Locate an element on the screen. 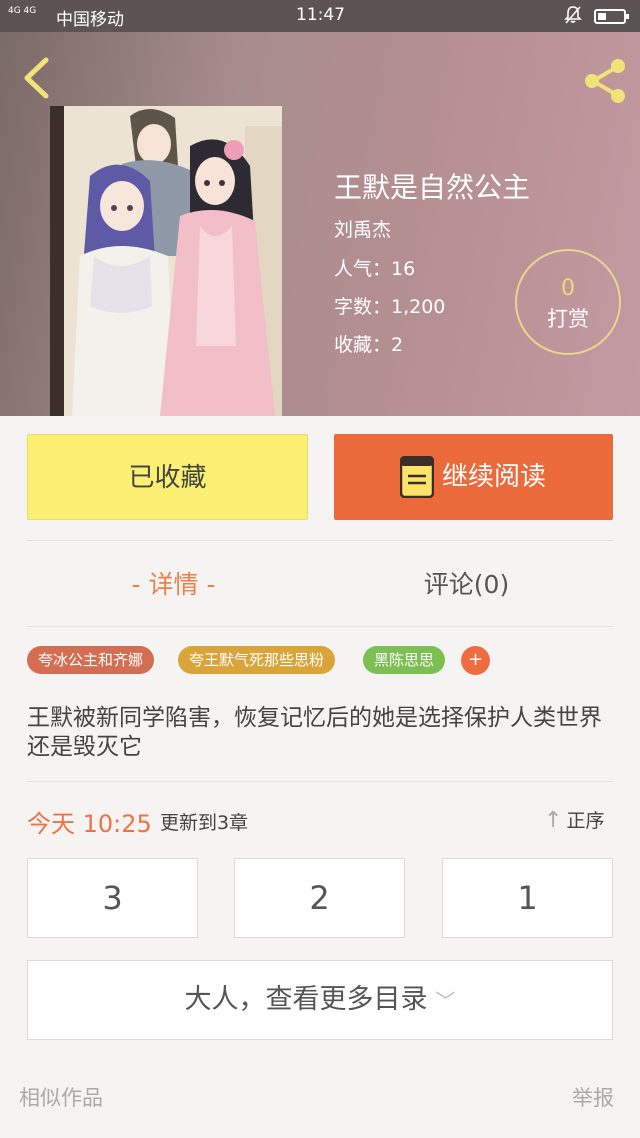  chevron-down-icon: ﹀ is located at coordinates (445, 1001).